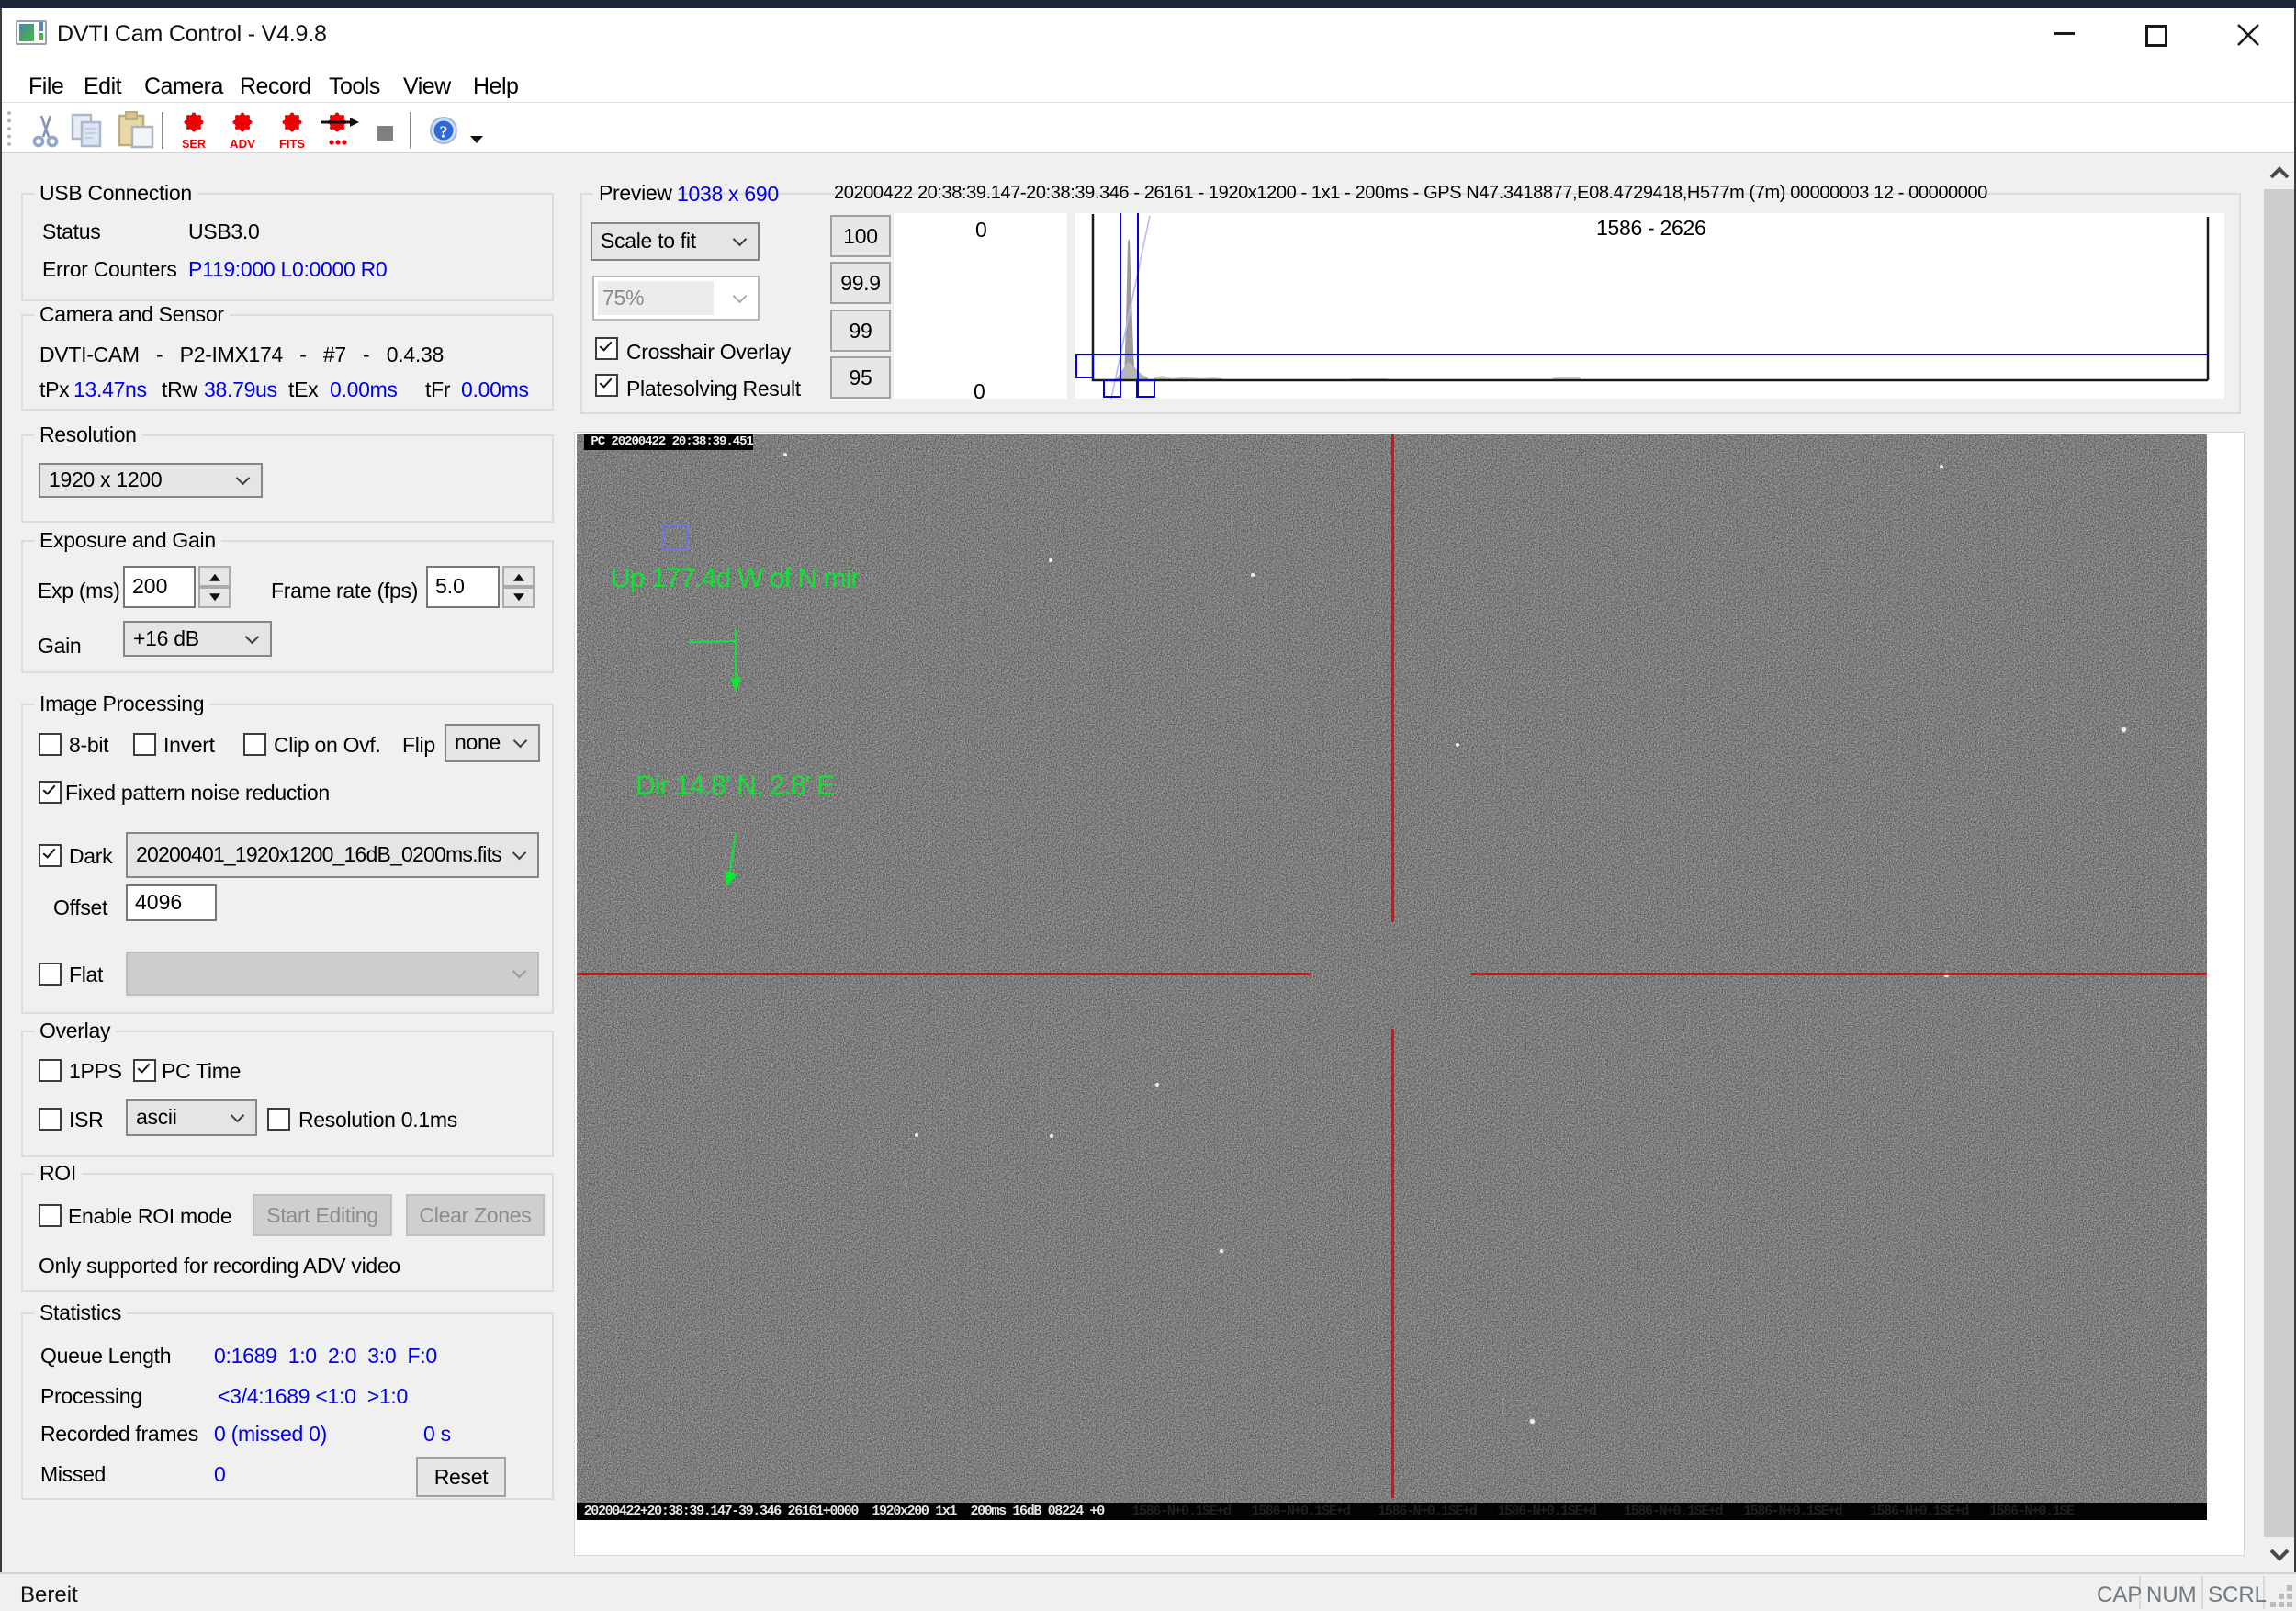 This screenshot has height=1611, width=2296. What do you see at coordinates (194, 144) in the screenshot?
I see `svg-text: SER` at bounding box center [194, 144].